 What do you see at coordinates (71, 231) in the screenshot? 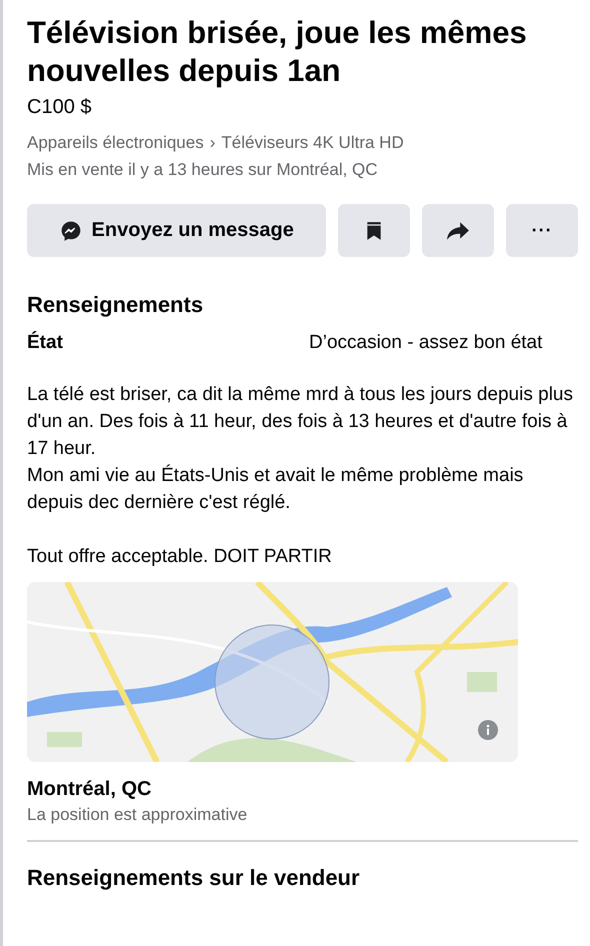
I see `chat-bubble-icon` at bounding box center [71, 231].